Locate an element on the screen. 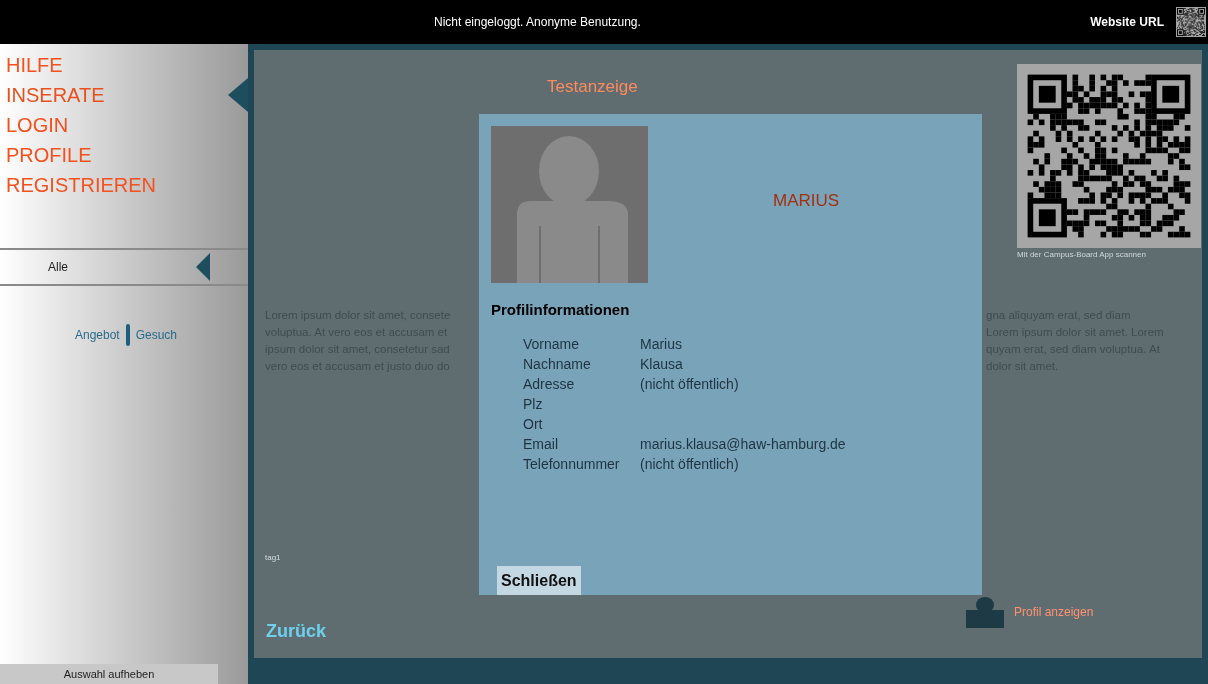 The image size is (1208, 684). nav-link: LOGIN is located at coordinates (37, 125).